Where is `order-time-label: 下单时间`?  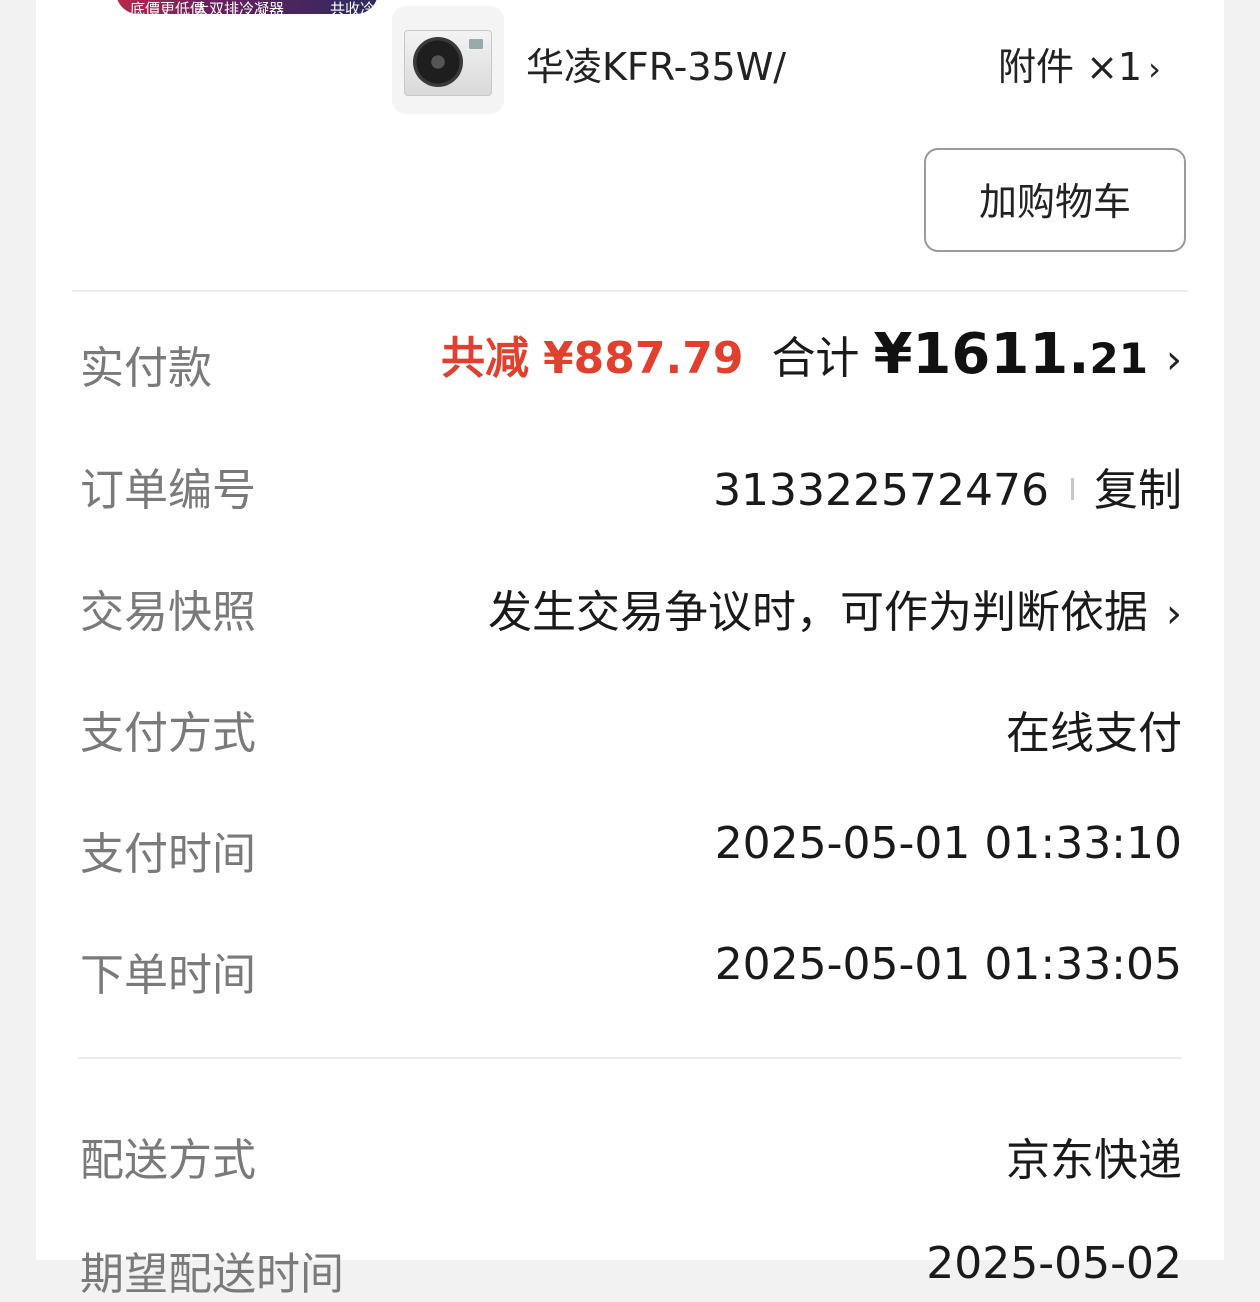
order-time-label: 下单时间 is located at coordinates (168, 975).